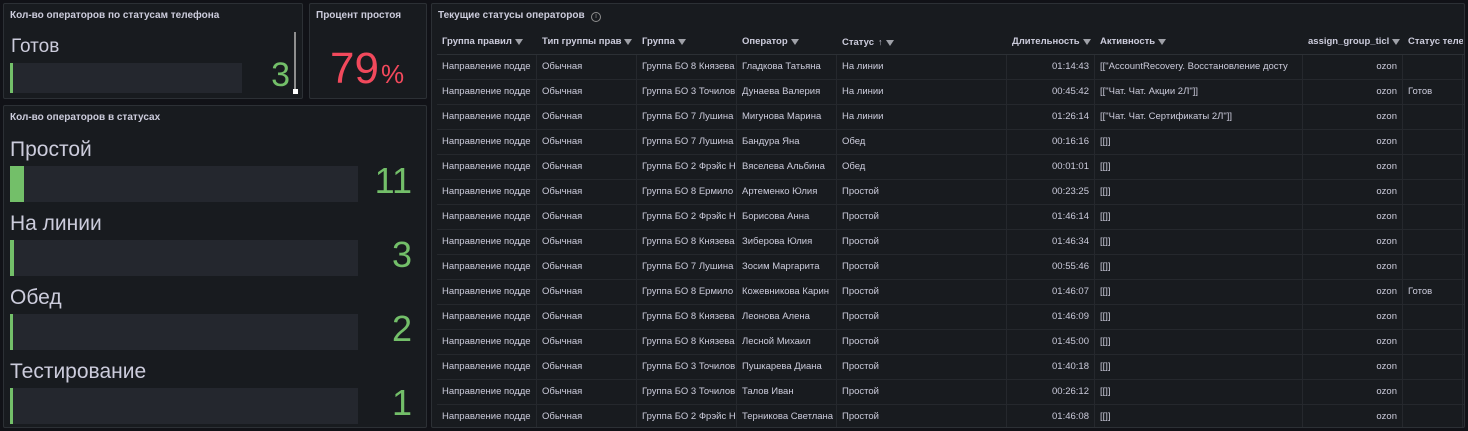 The height and width of the screenshot is (431, 1468). I want to click on column-header: Тип группы прав, so click(587, 42).